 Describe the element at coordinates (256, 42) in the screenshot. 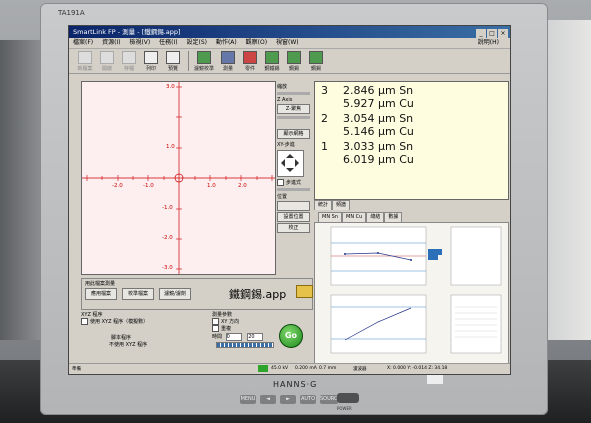

I see `menu-observe: 觀察(O)` at that location.